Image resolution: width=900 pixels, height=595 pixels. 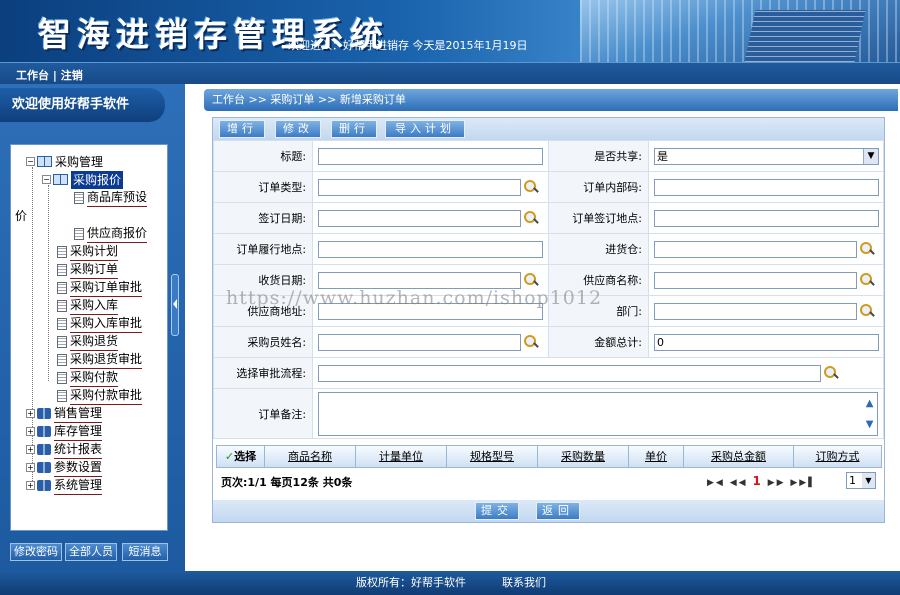 I want to click on logout-link: 注销, so click(x=72, y=75).